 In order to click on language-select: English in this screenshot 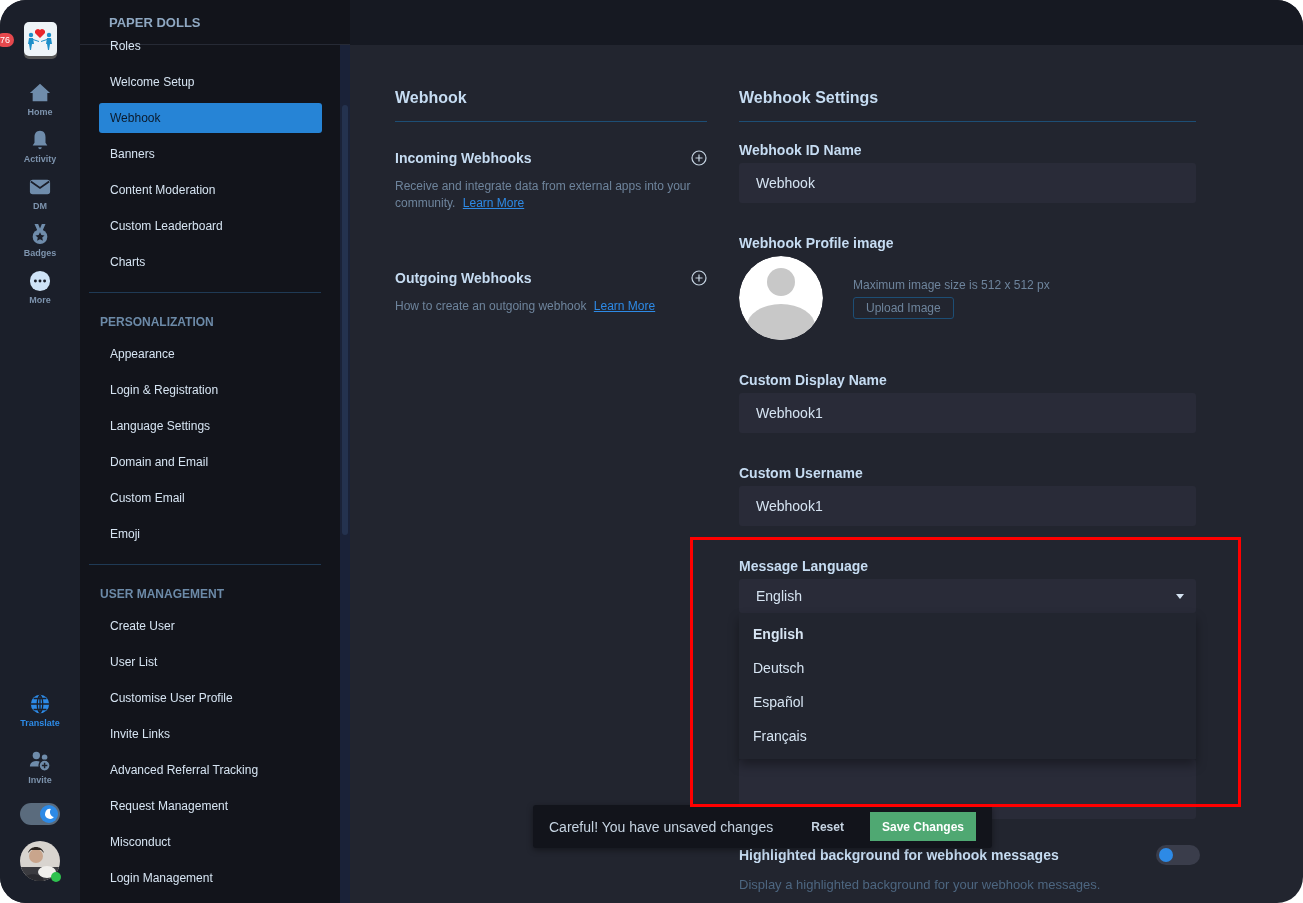, I will do `click(967, 596)`.